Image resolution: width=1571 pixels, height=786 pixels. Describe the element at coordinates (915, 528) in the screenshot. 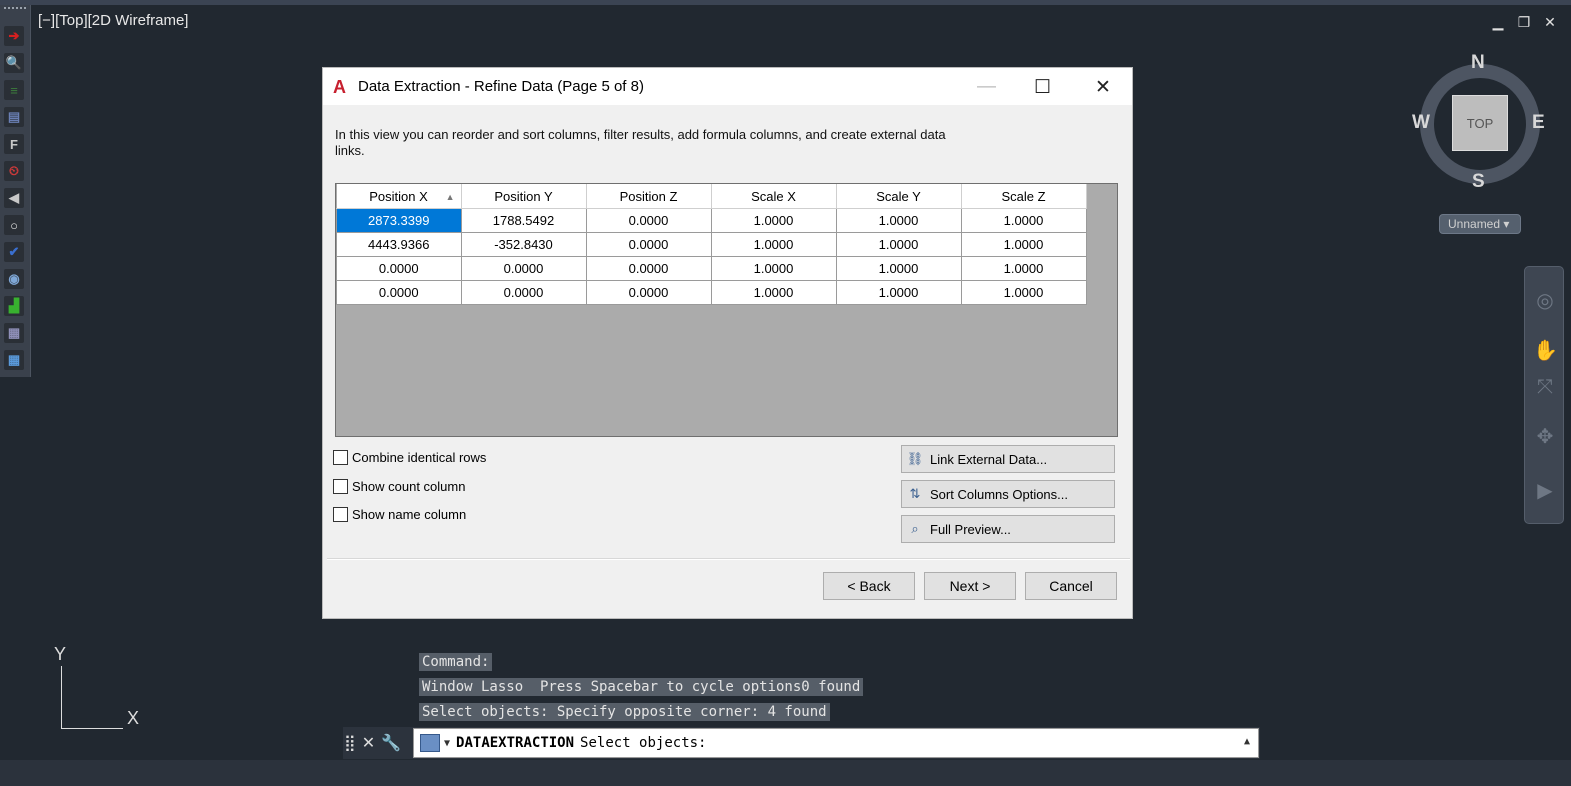

I see `preview-icon: ⌕` at that location.